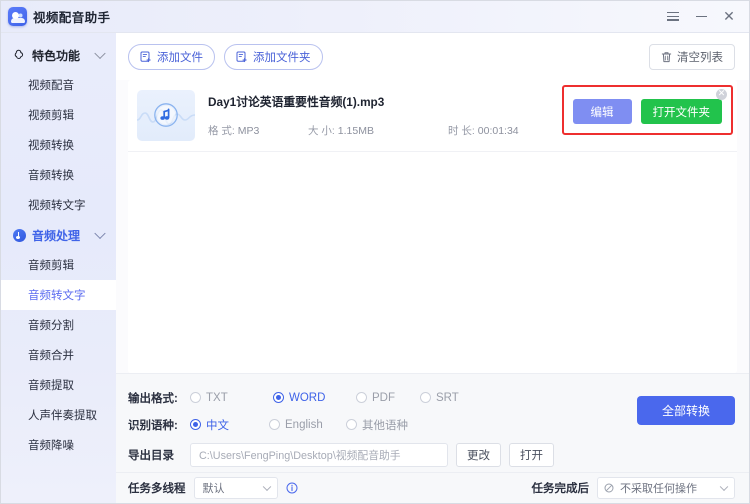  What do you see at coordinates (686, 410) in the screenshot?
I see `convert-all-button: 全部转换` at bounding box center [686, 410].